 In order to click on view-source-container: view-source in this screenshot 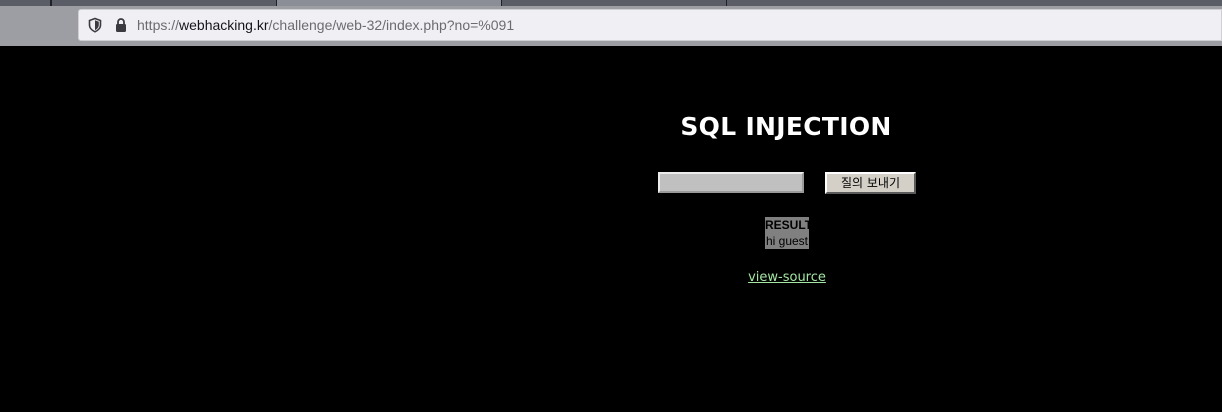, I will do `click(611, 277)`.